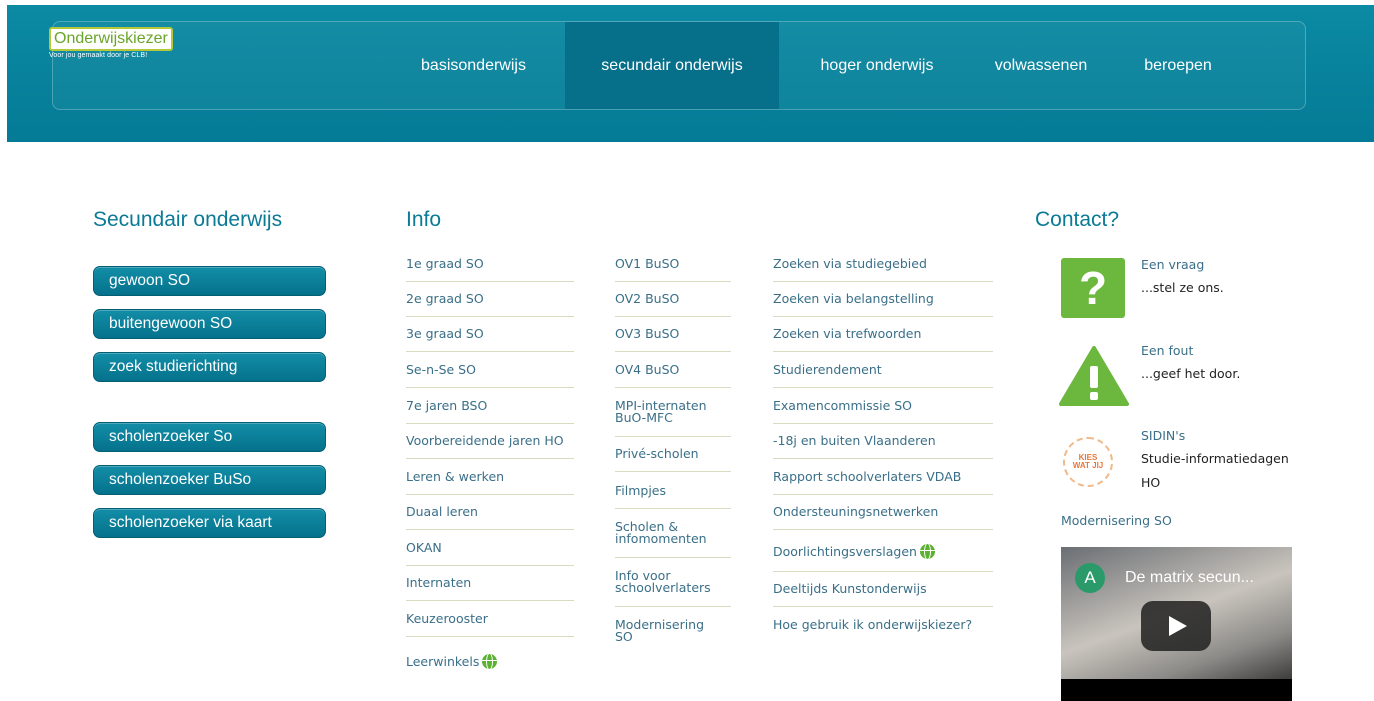 The image size is (1374, 701). I want to click on link-ov3-buso: OV3 BuSO, so click(647, 333).